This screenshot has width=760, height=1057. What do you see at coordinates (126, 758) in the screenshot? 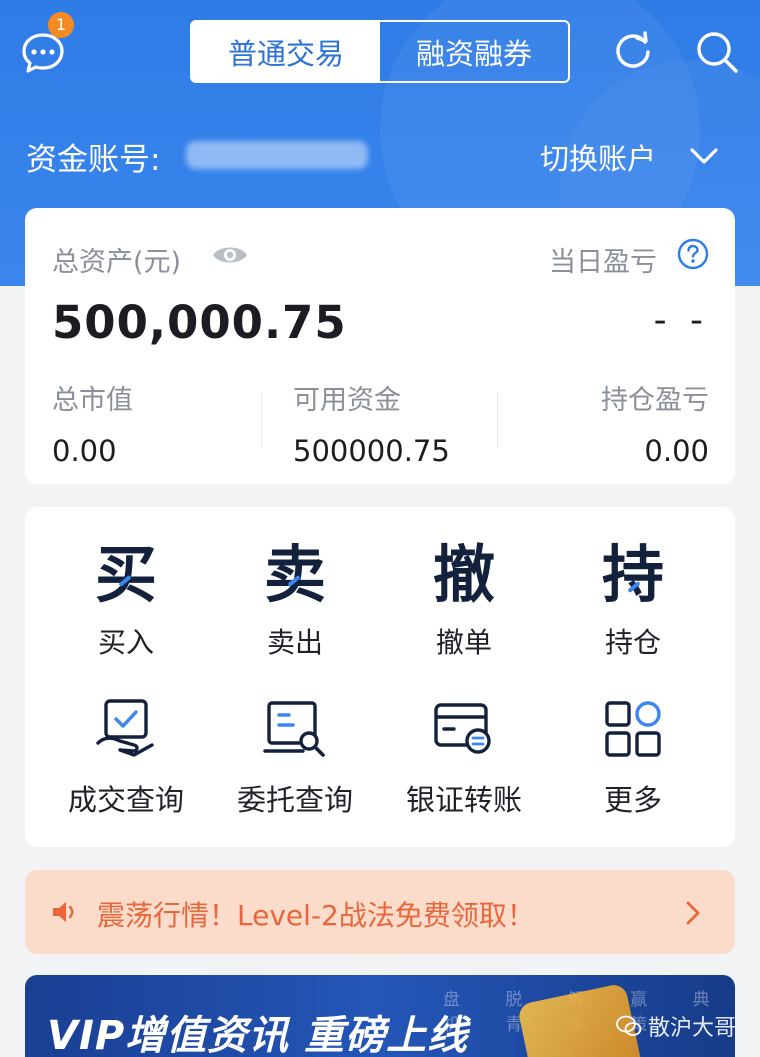
I see `deal-query-button: 成交查询` at bounding box center [126, 758].